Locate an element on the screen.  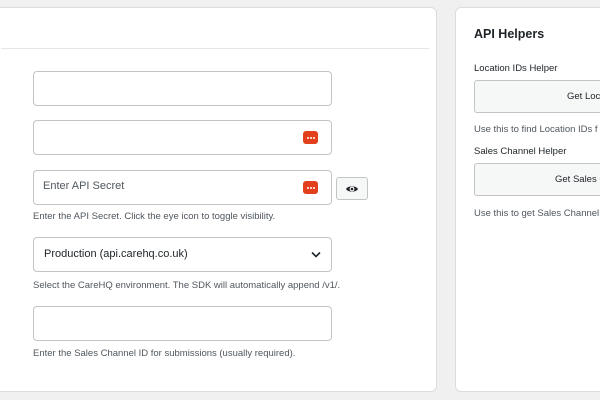
sales-channel-helper-label: Sales Channel Helper is located at coordinates (520, 151).